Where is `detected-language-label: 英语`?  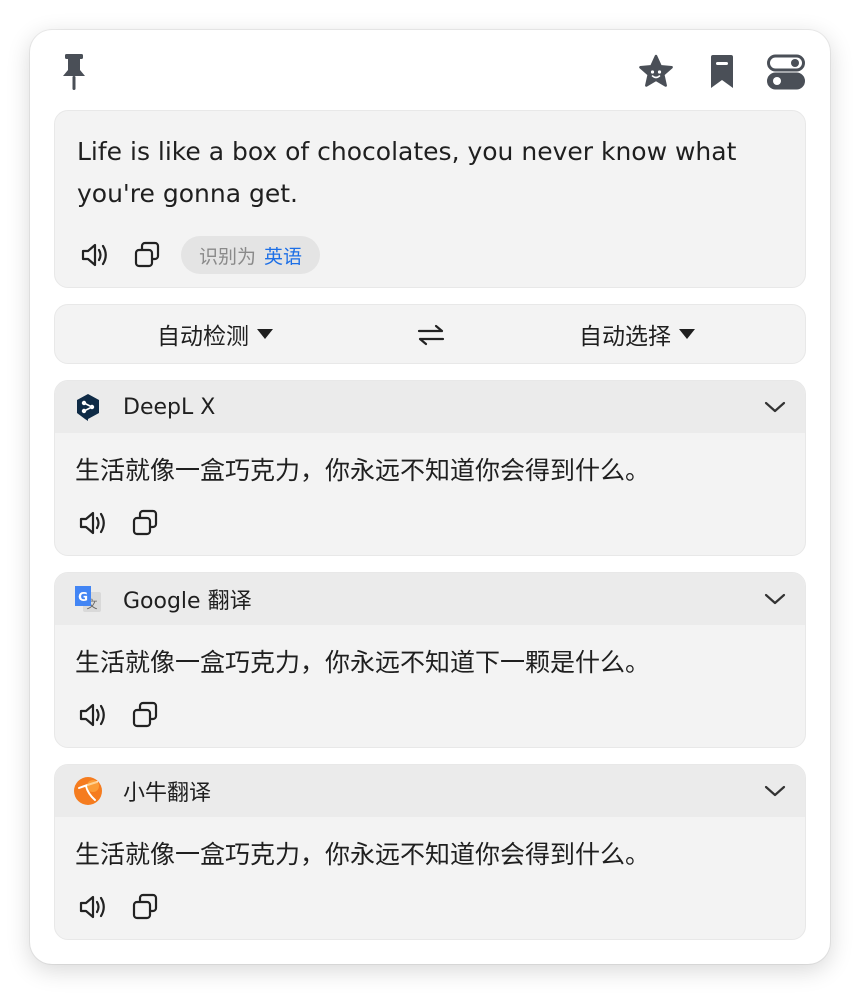 detected-language-label: 英语 is located at coordinates (283, 256).